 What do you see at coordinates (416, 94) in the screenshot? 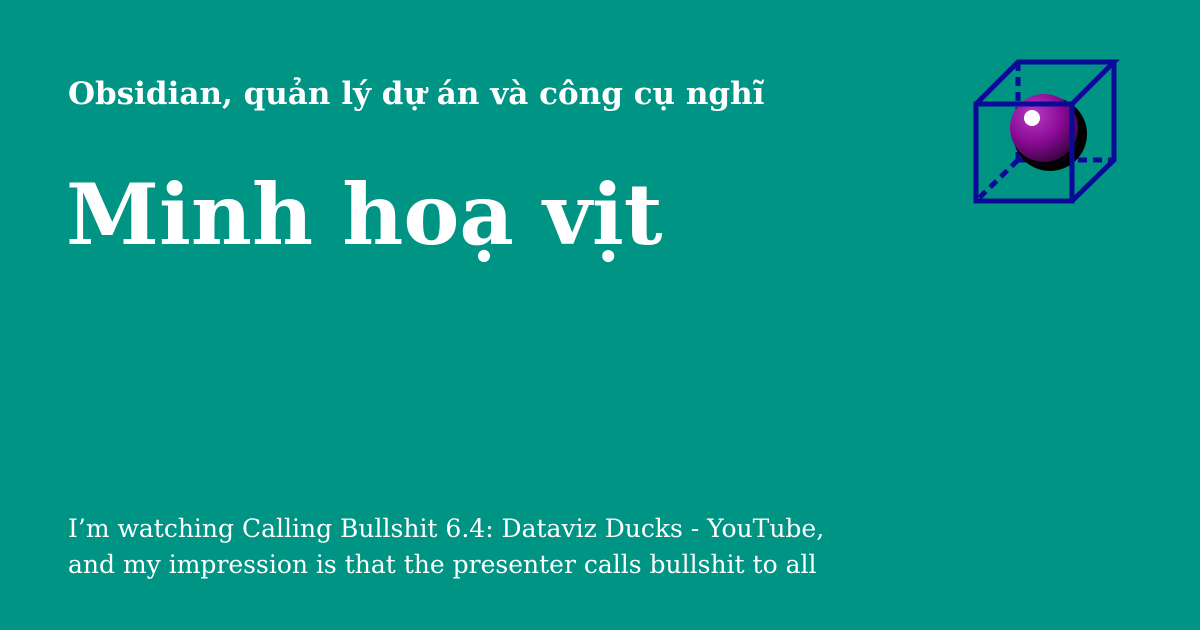
I see `site-name: Obsidian, quản lý dự án và công cụ nghĩ` at bounding box center [416, 94].